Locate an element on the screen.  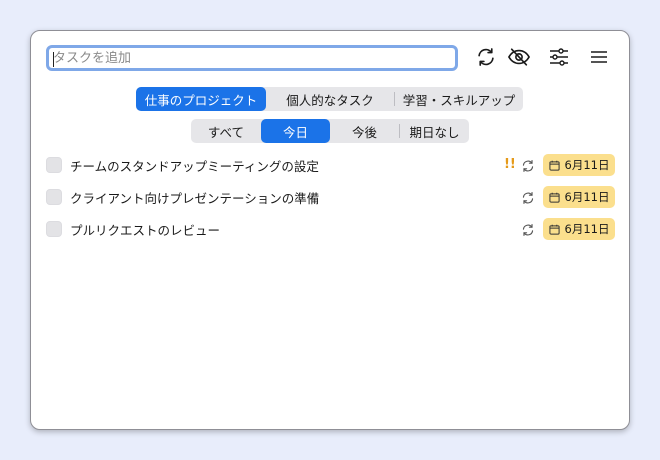
sliders-icon is located at coordinates (559, 57).